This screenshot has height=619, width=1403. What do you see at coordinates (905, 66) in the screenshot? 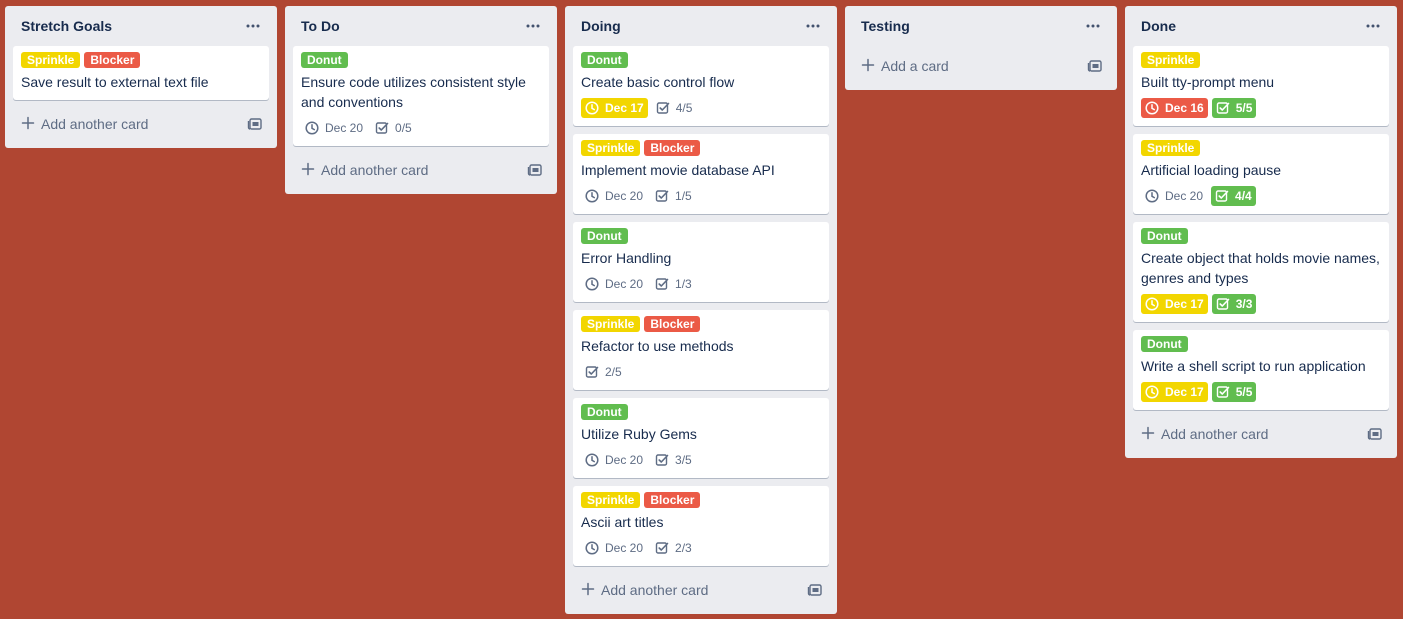
I see `add-card-button: Add a card` at bounding box center [905, 66].